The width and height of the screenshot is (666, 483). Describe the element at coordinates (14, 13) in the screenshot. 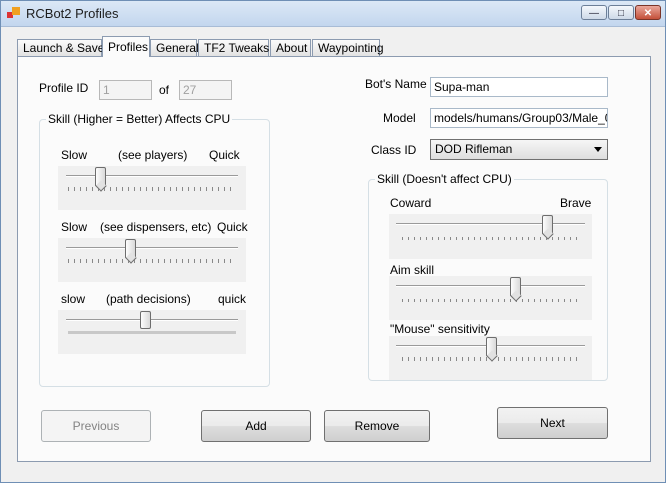

I see `app-icon` at that location.